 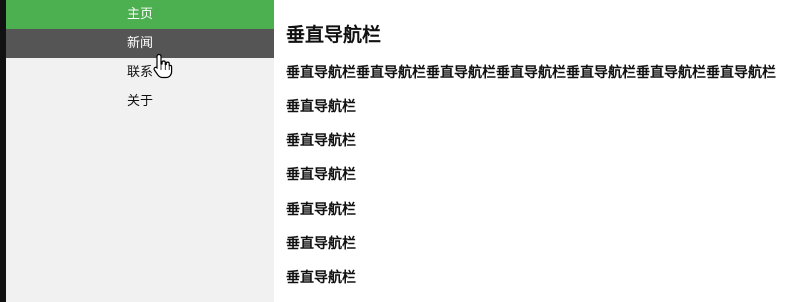 What do you see at coordinates (140, 72) in the screenshot?
I see `nav-item-contact: 联系` at bounding box center [140, 72].